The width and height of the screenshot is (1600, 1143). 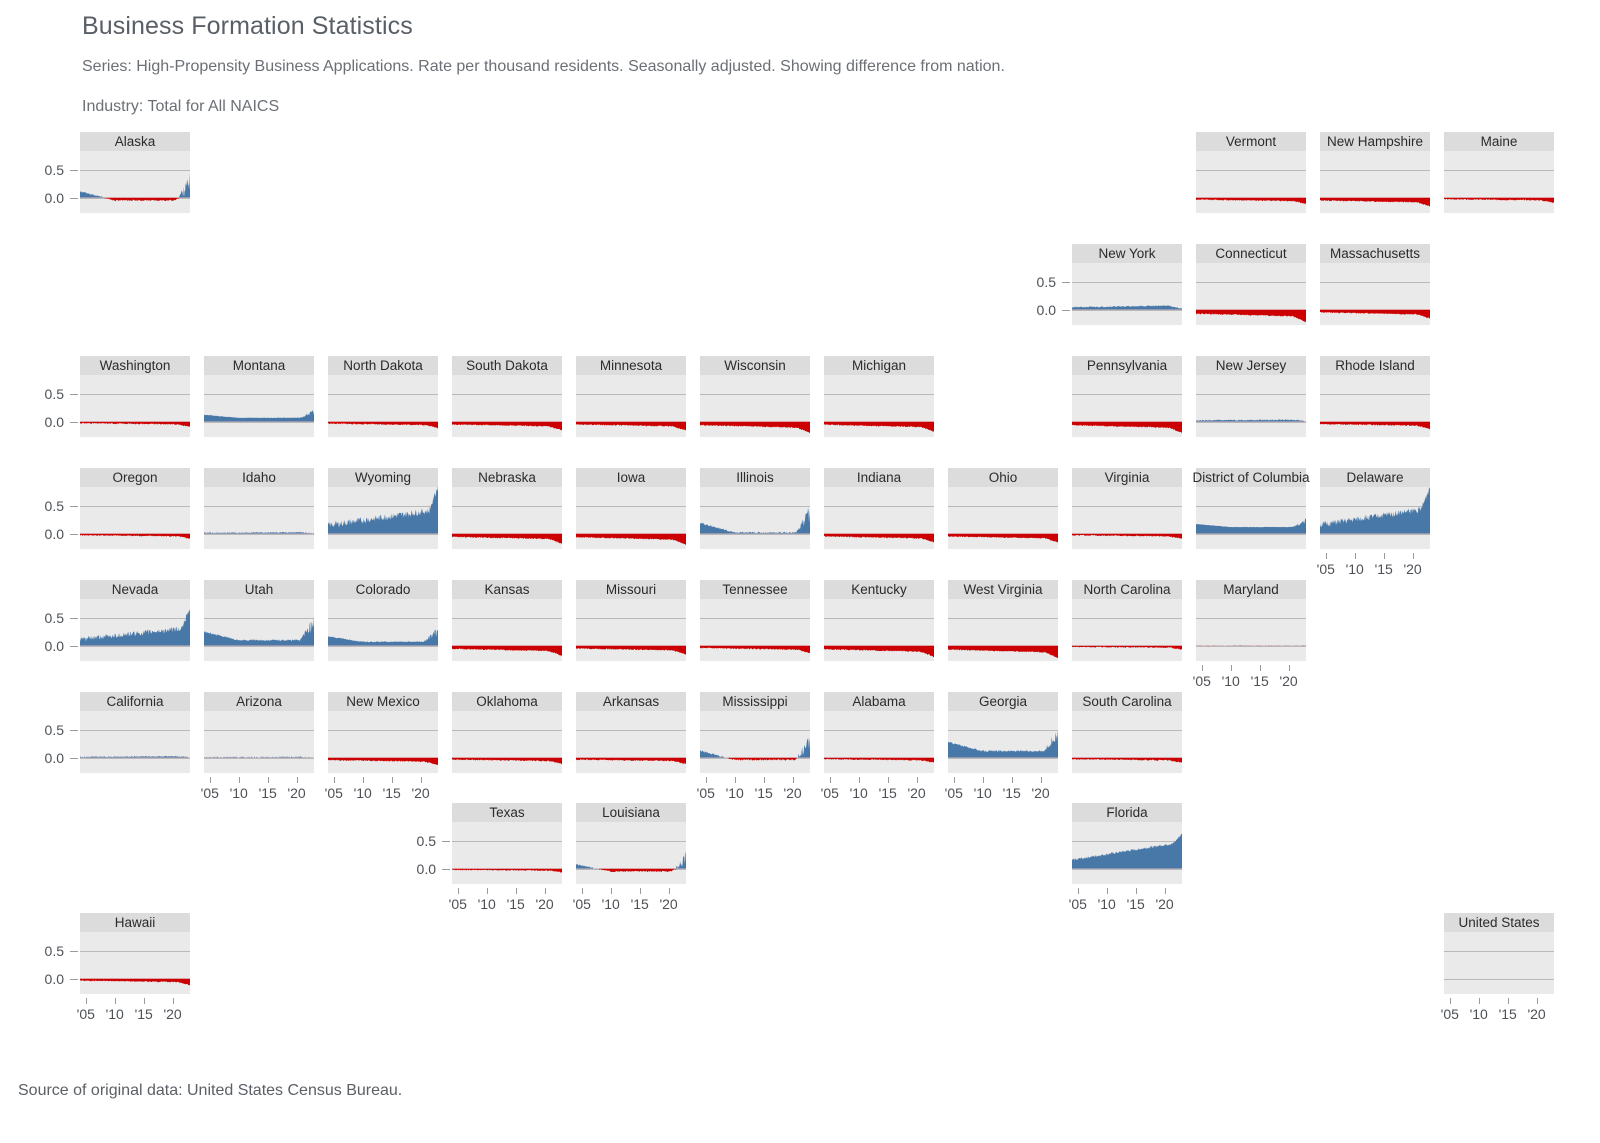 I want to click on facet-strip: Pennsylvania, so click(x=1127, y=365).